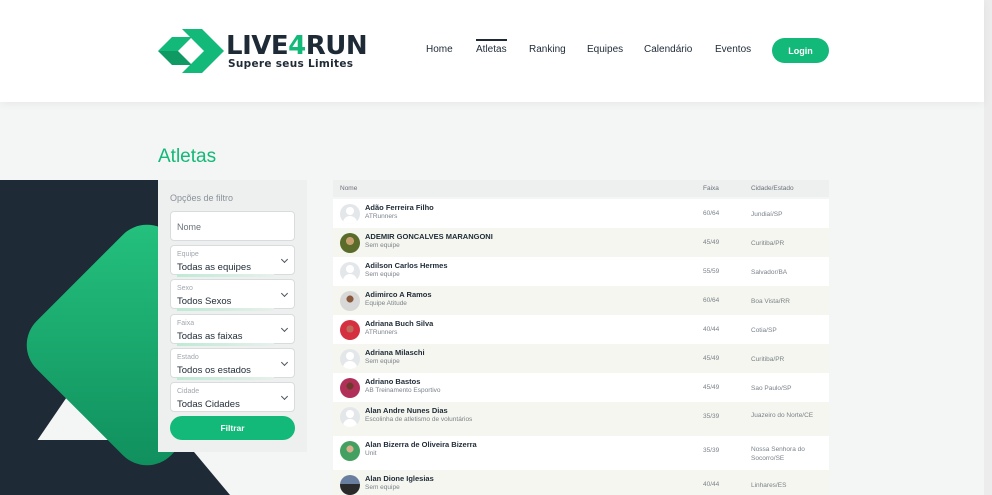 The height and width of the screenshot is (495, 992). Describe the element at coordinates (668, 49) in the screenshot. I see `nav-calendario: Calendário` at that location.